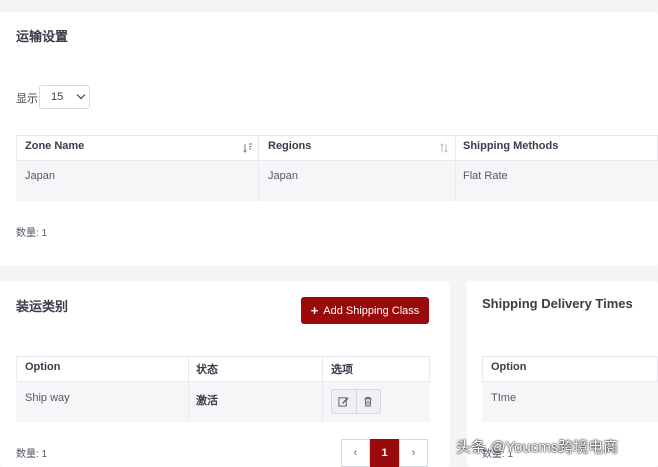 The width and height of the screenshot is (658, 467). Describe the element at coordinates (314, 310) in the screenshot. I see `plus-icon: +` at that location.